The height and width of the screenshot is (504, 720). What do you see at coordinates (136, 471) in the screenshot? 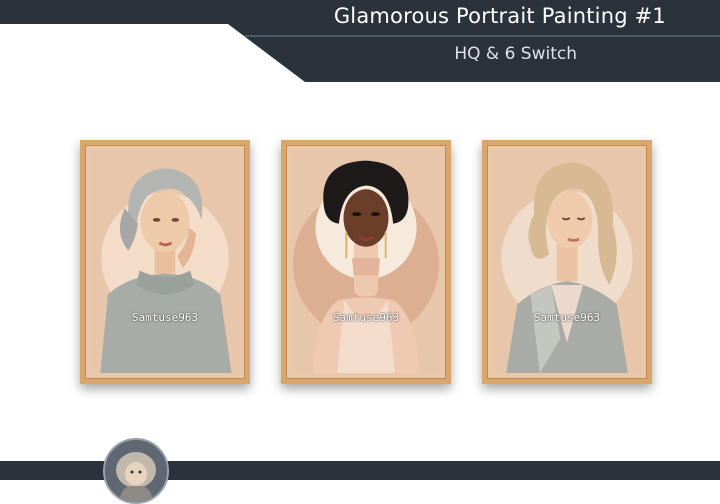
I see `avatar-icon` at bounding box center [136, 471].